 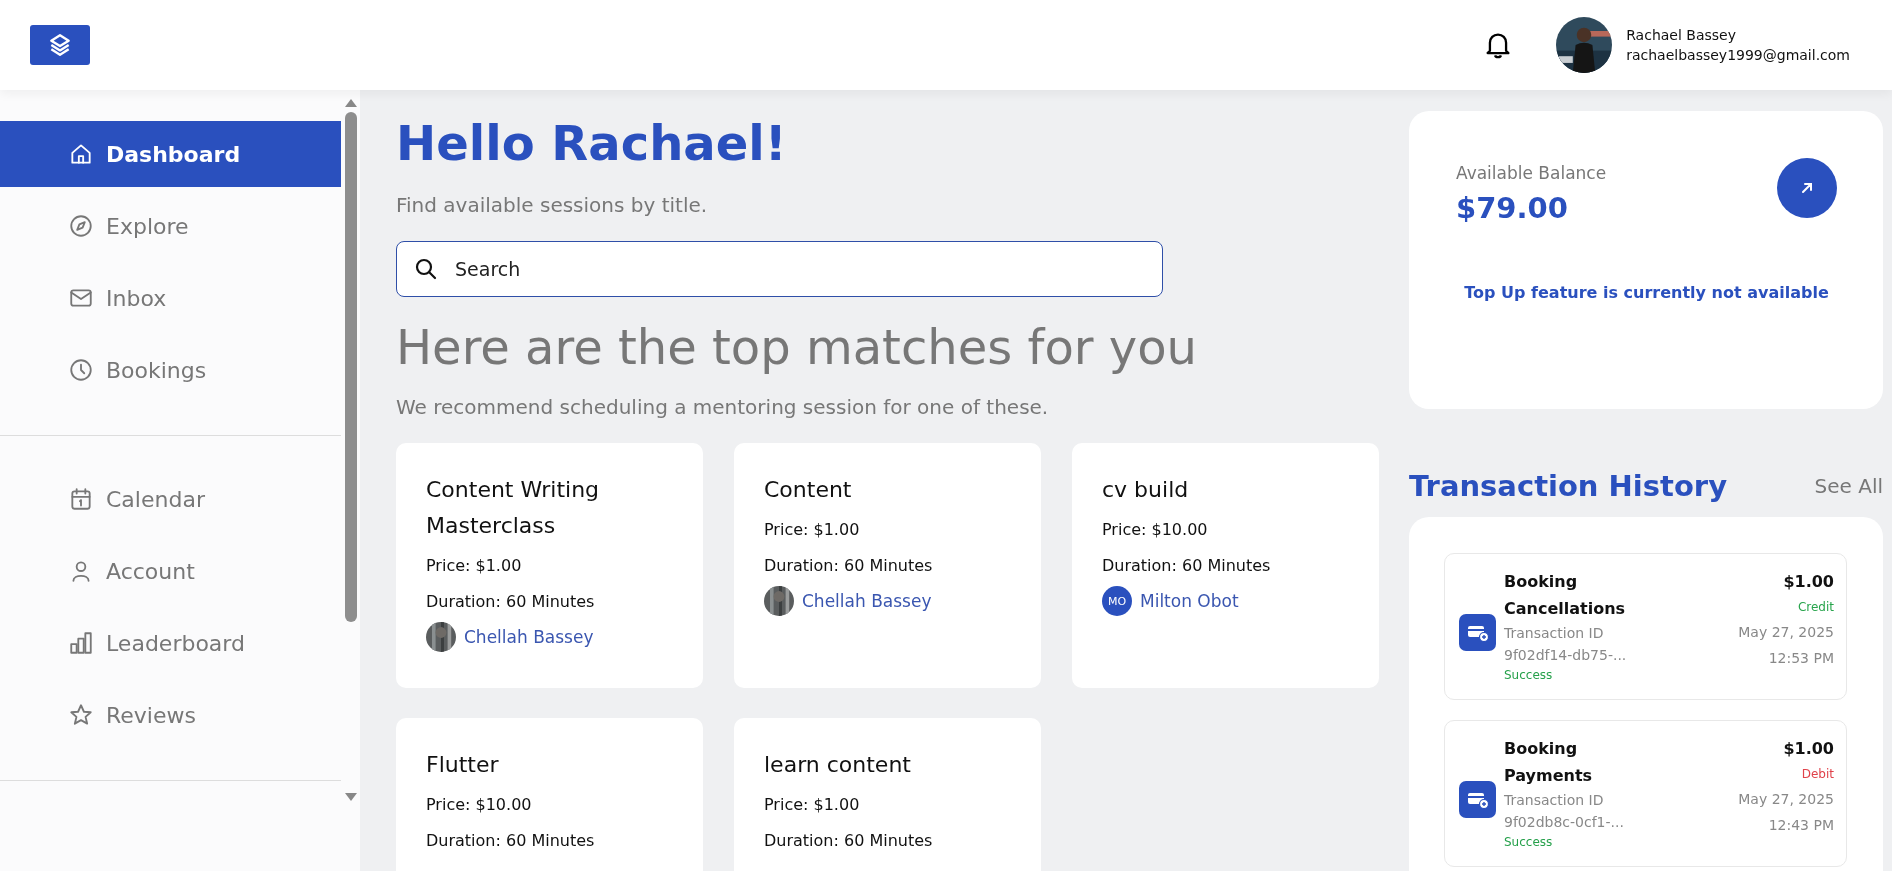 I want to click on transaction-history-title: Transaction History, so click(x=1568, y=486).